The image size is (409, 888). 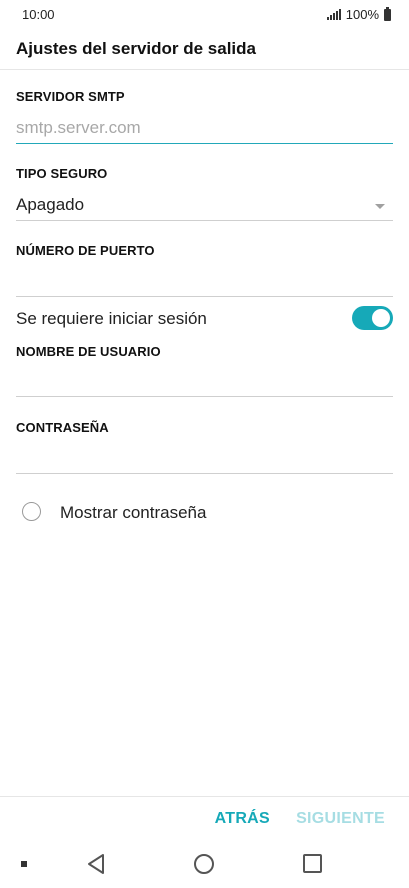 I want to click on smtp-server-placeholder: smtp.server.com, so click(x=78, y=127).